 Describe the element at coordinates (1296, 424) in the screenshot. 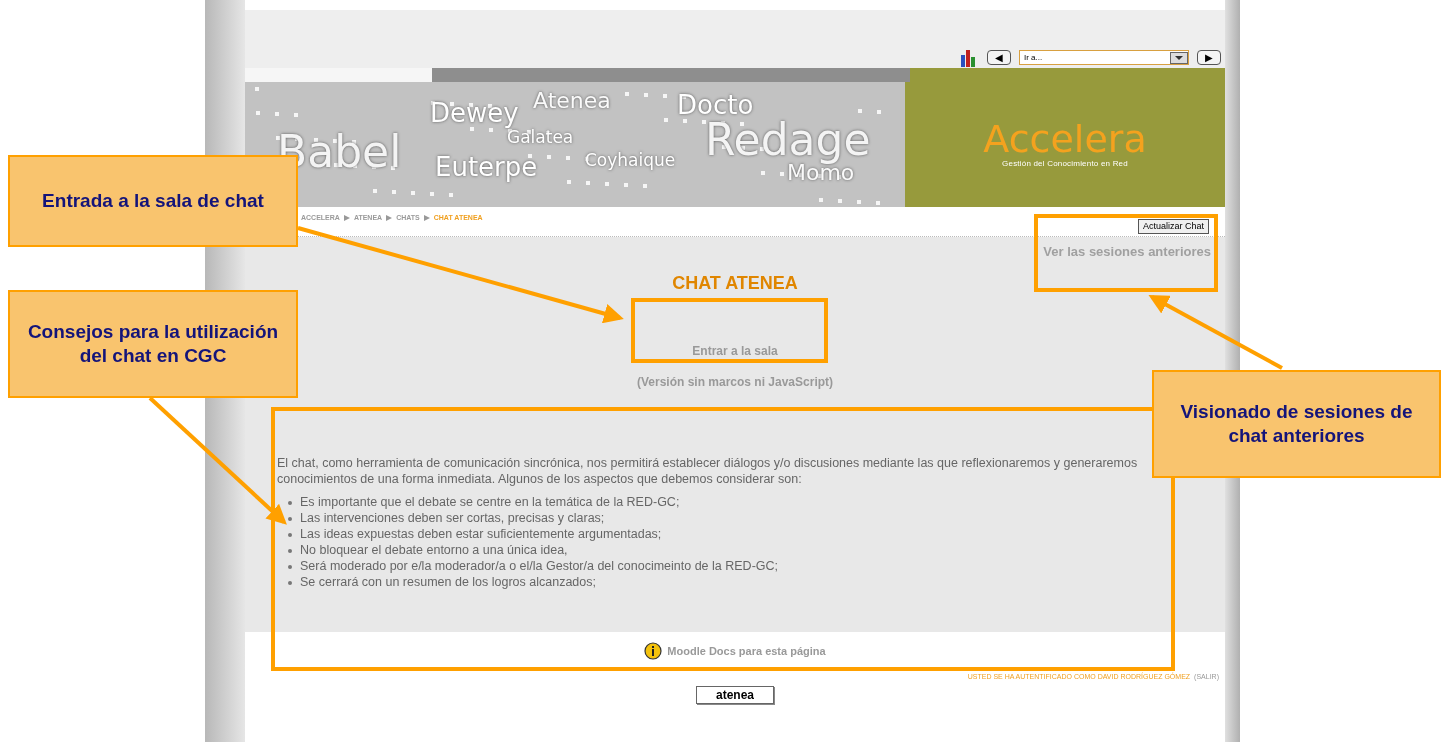

I see `callout-box: Visionado de sesiones de chat anteriores` at that location.